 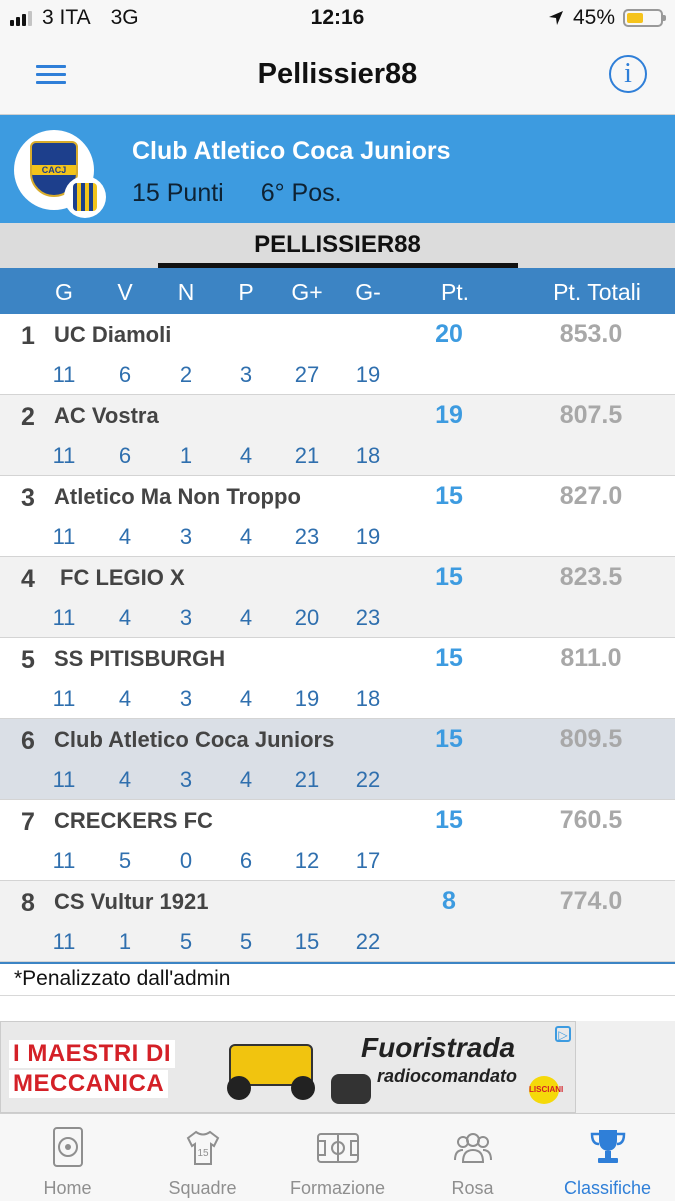 I want to click on battery-label: 45%, so click(x=593, y=17).